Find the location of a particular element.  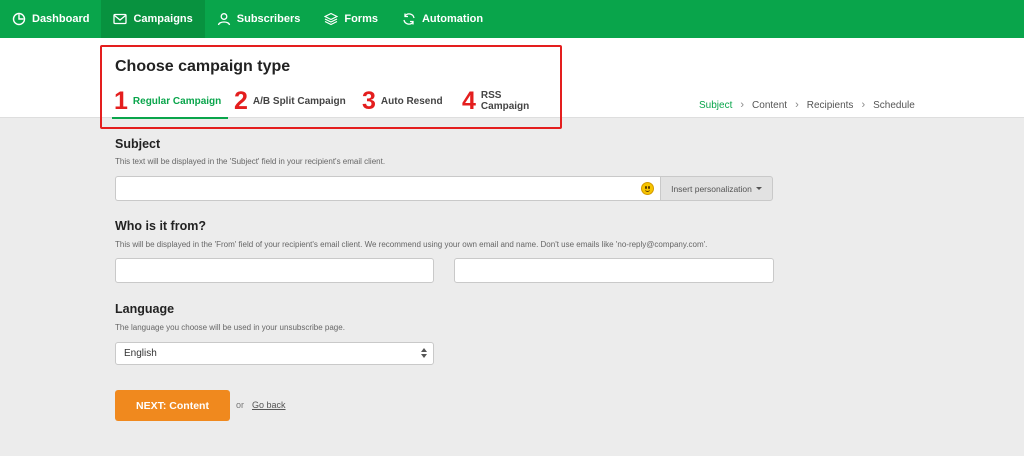

pie-chart-icon is located at coordinates (19, 19).